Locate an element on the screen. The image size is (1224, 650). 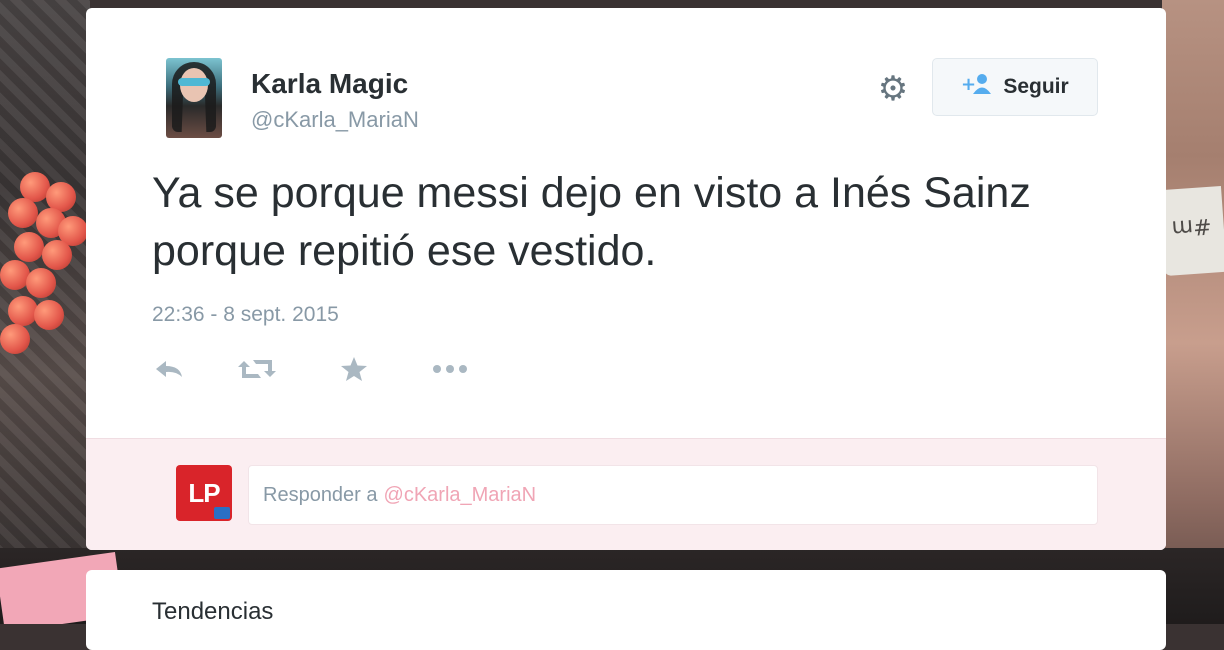
follow-button-label: Seguir is located at coordinates (1036, 86).